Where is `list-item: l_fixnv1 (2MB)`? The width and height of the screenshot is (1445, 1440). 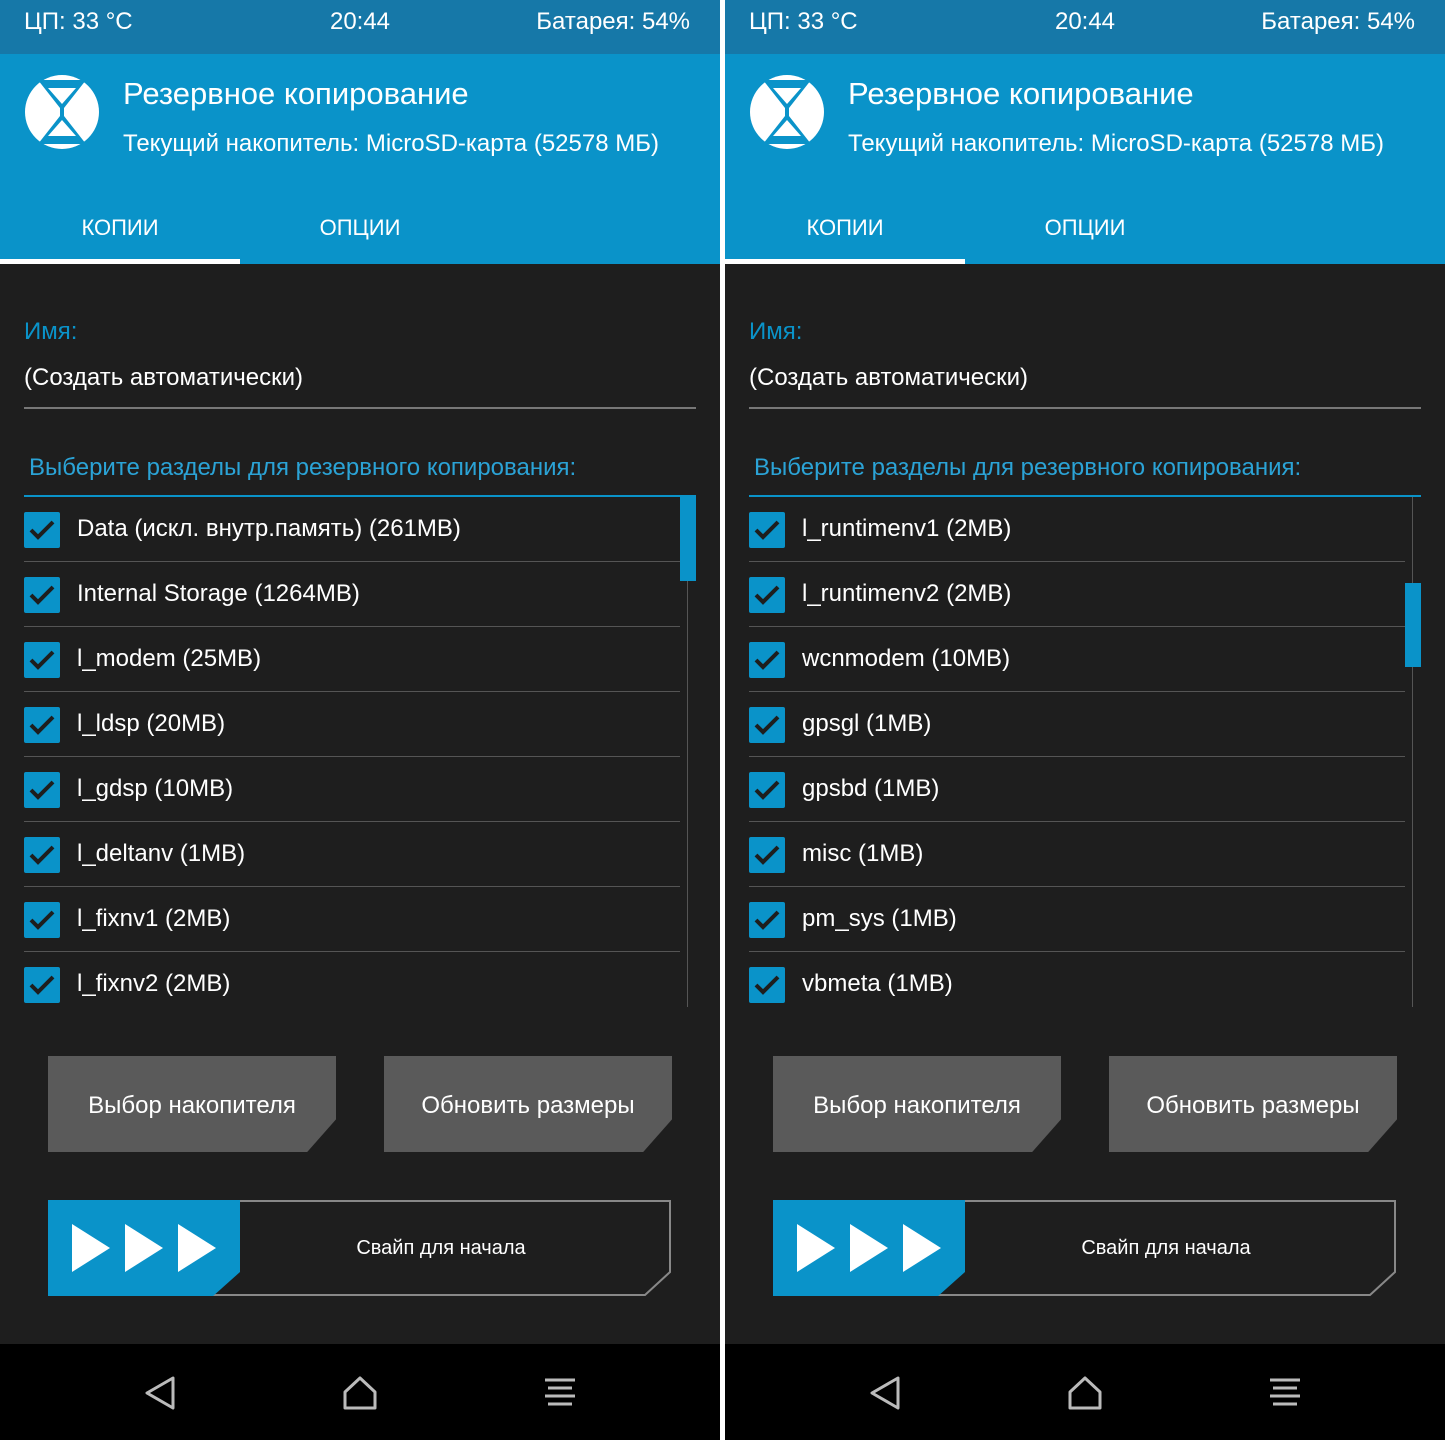
list-item: l_fixnv1 (2MB) is located at coordinates (360, 919).